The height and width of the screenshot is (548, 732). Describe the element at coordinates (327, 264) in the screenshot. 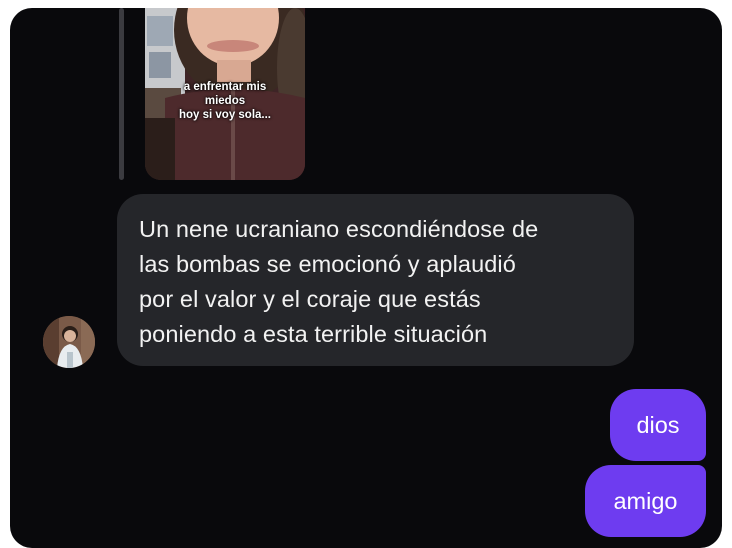

I see `message-line: las bombas se emocionó y aplaudió` at that location.